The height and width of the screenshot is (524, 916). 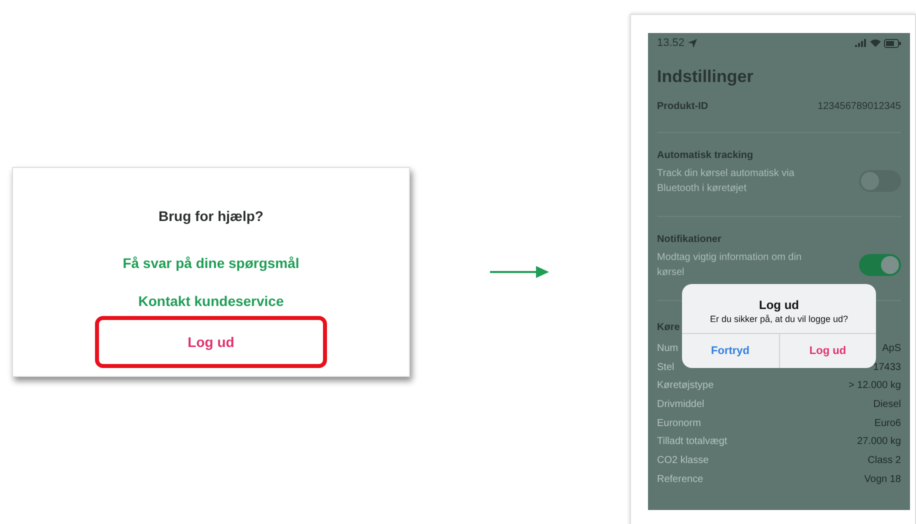 What do you see at coordinates (668, 327) in the screenshot?
I see `section-title: Køre` at bounding box center [668, 327].